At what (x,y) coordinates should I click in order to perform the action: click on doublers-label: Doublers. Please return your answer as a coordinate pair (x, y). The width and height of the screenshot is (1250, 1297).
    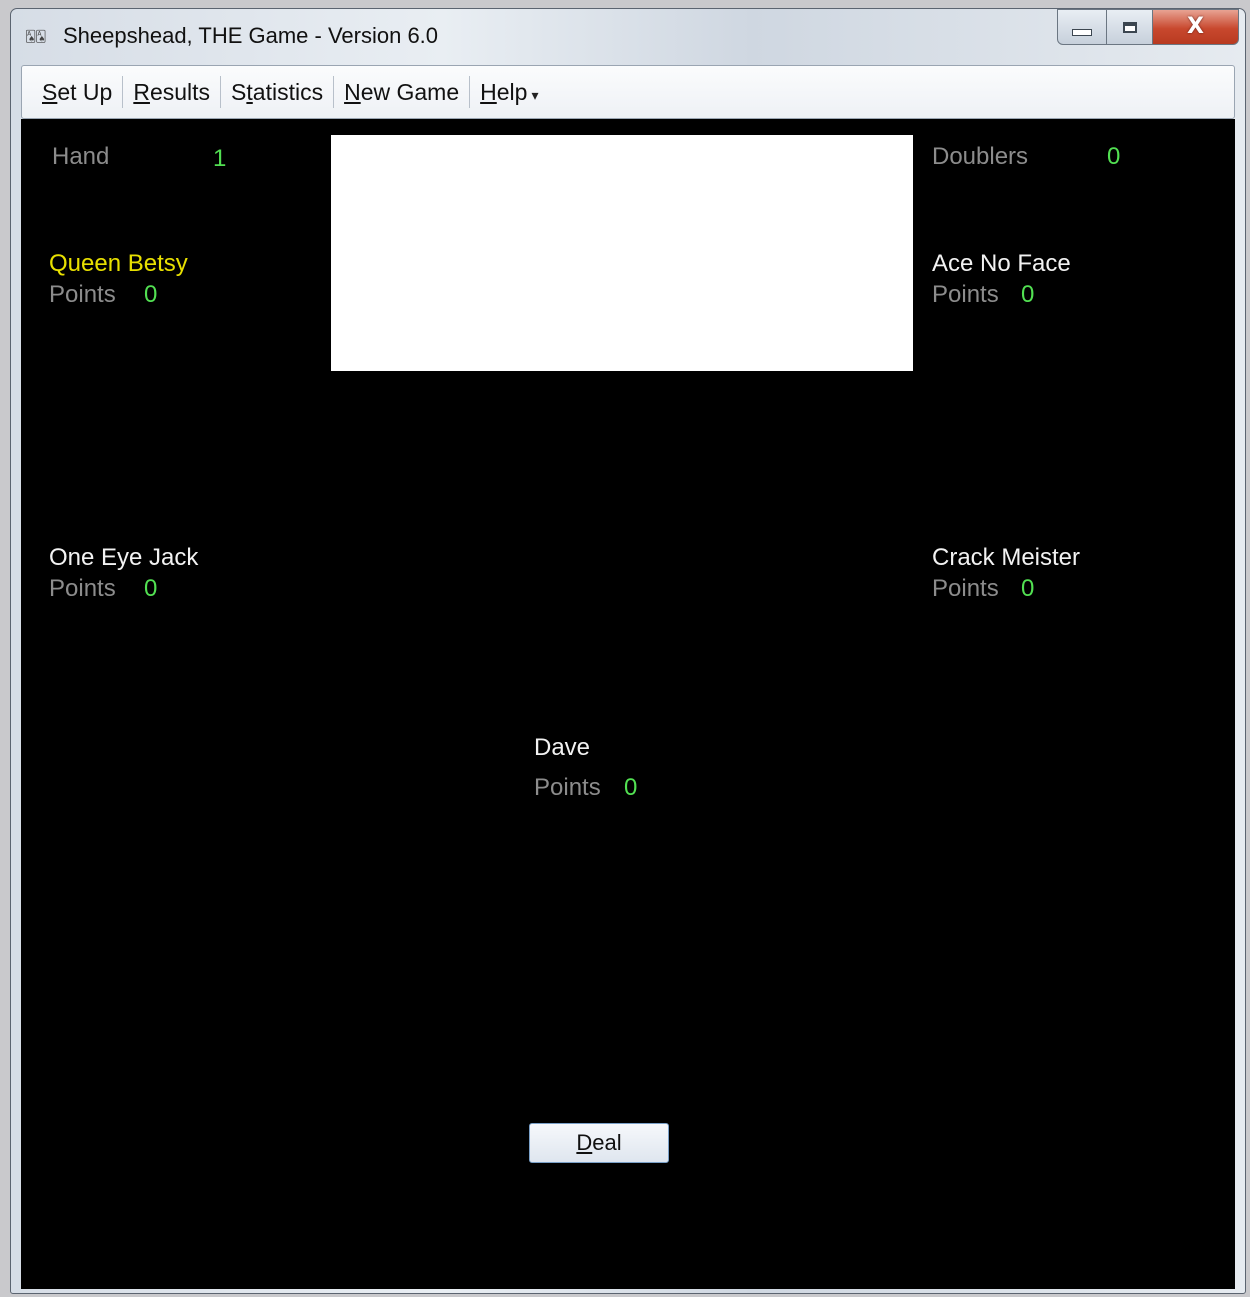
    Looking at the image, I should click on (980, 156).